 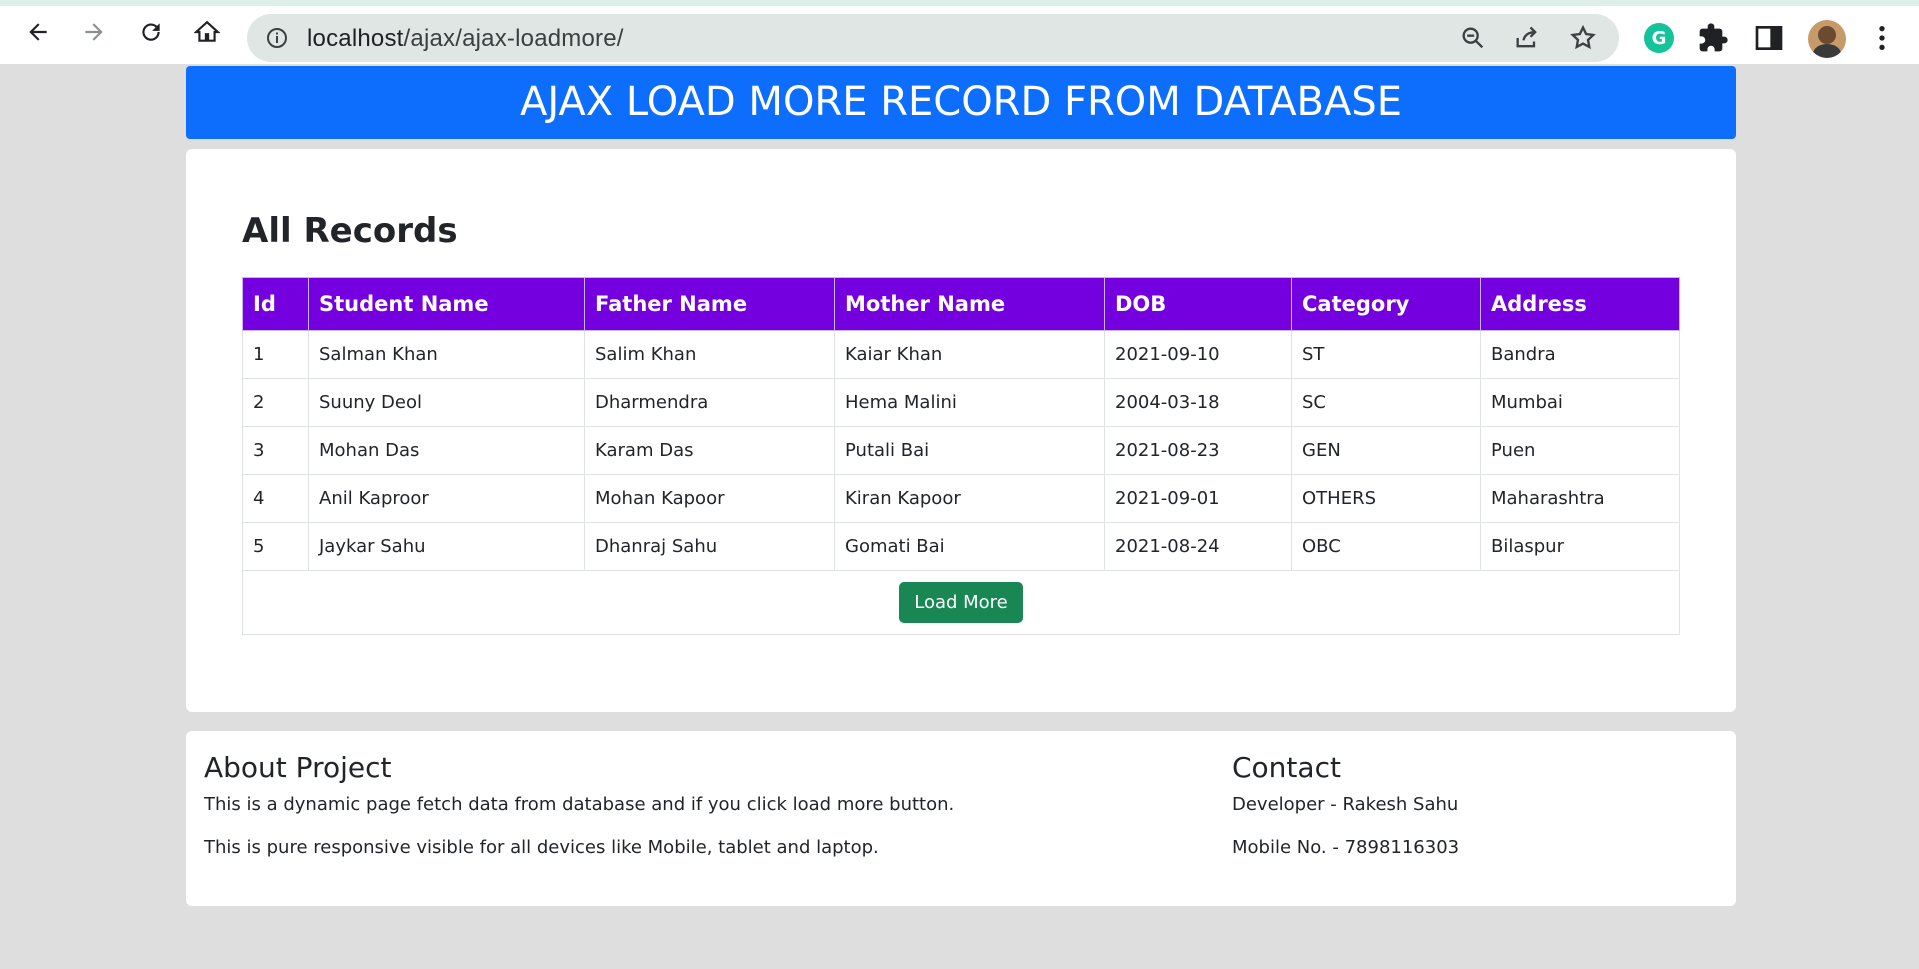 What do you see at coordinates (1580, 450) in the screenshot?
I see `cell-address: Puen` at bounding box center [1580, 450].